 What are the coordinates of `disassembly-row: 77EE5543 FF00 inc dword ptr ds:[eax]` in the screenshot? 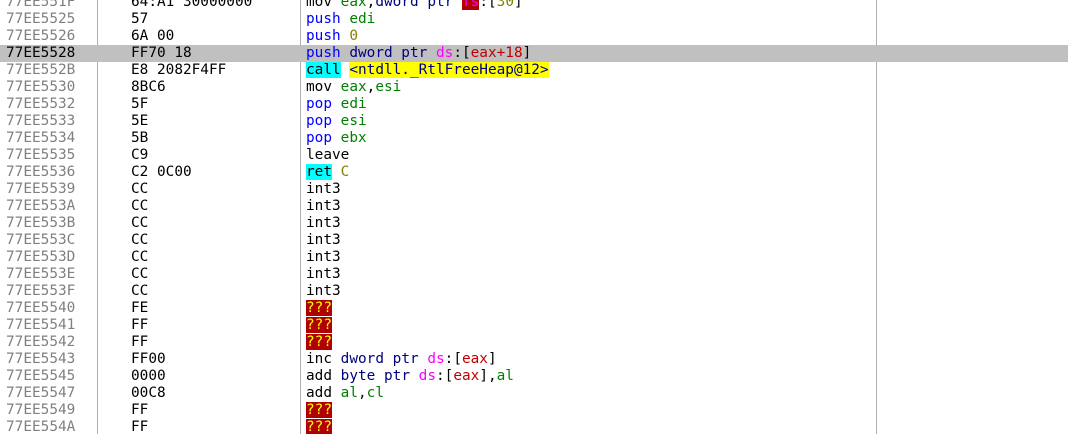 It's located at (534, 359).